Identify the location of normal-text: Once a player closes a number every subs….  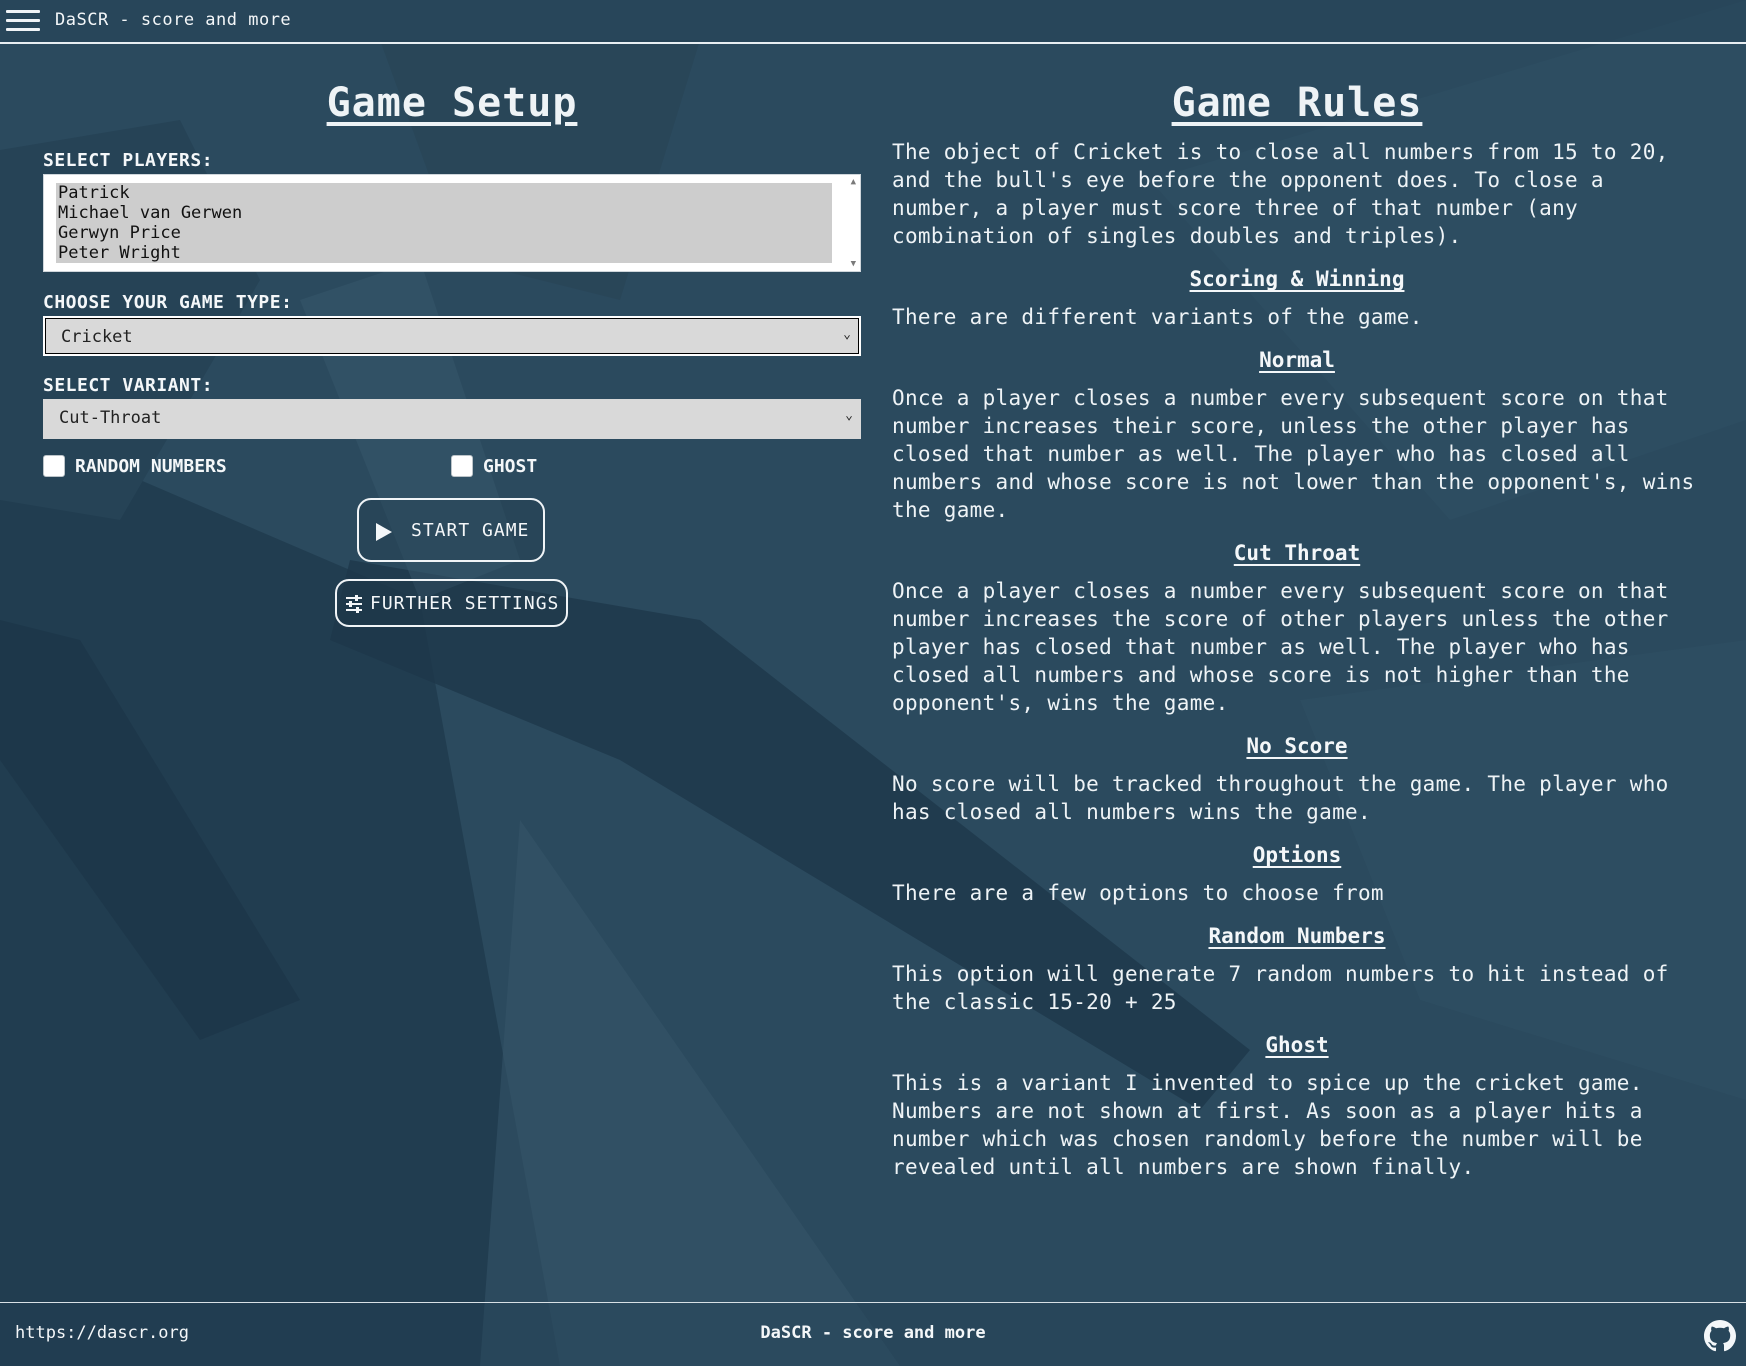
(1293, 454).